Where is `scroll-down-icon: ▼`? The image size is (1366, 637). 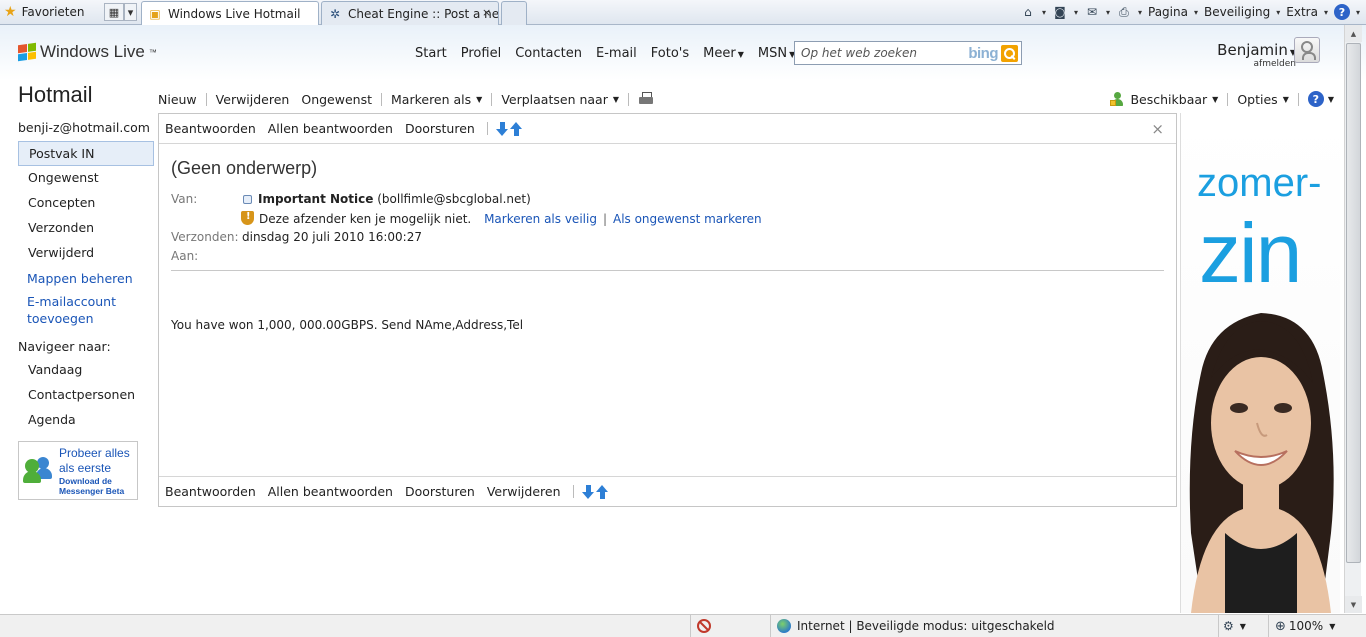
scroll-down-icon: ▼ is located at coordinates (1353, 604).